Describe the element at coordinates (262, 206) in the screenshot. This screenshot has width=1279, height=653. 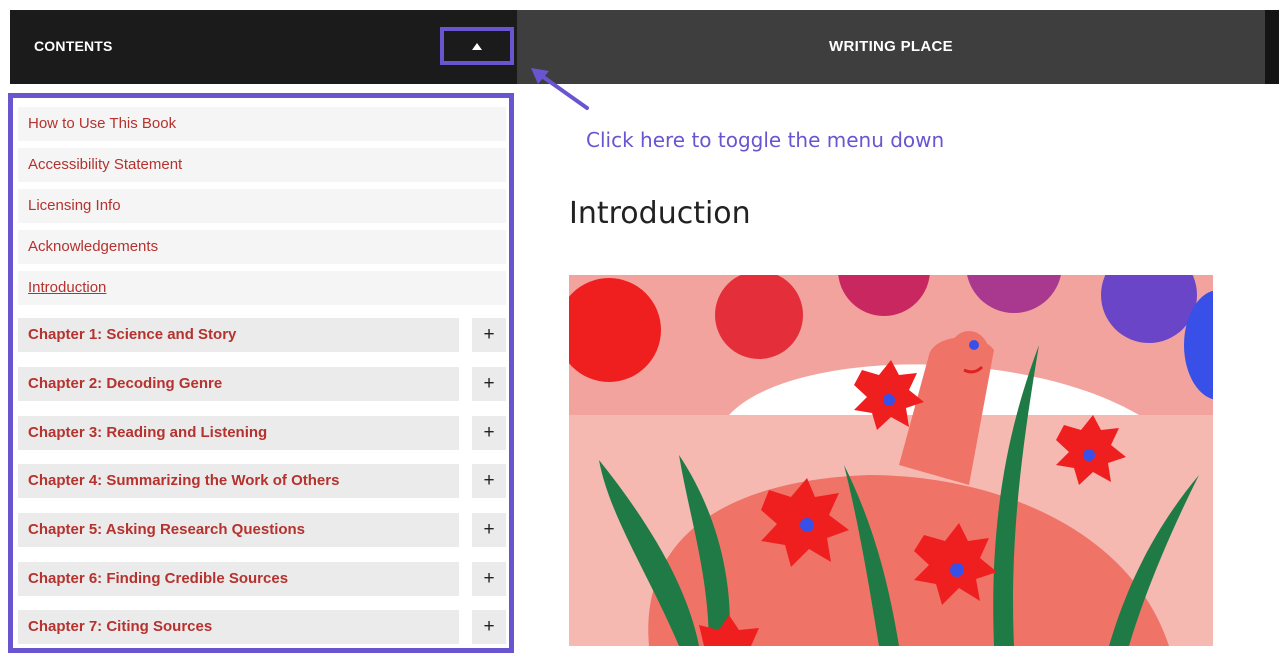
I see `toc-item-licensing: Licensing Info` at that location.